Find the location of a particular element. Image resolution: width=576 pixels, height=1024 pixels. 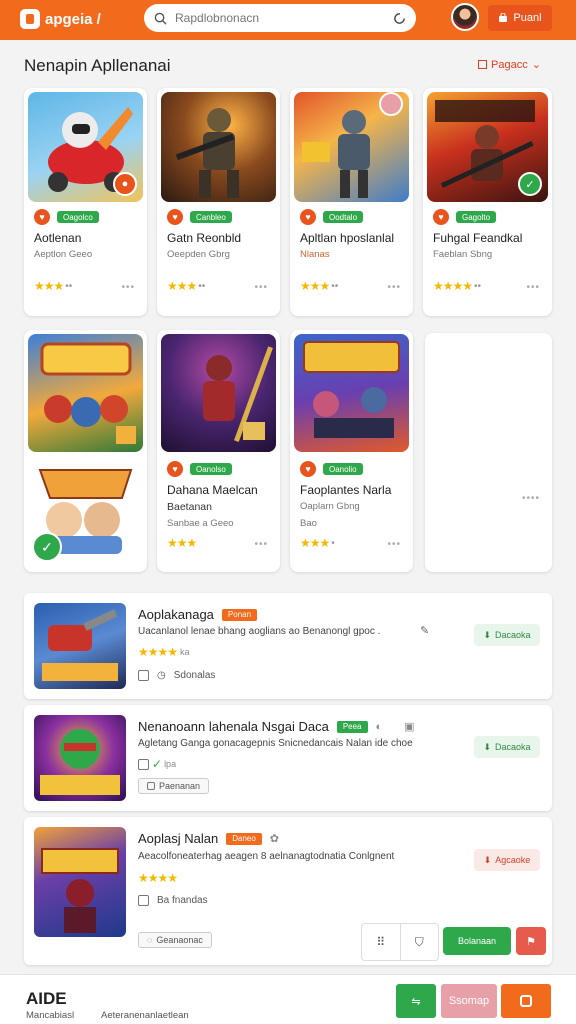

bag-icon is located at coordinates (503, 17).